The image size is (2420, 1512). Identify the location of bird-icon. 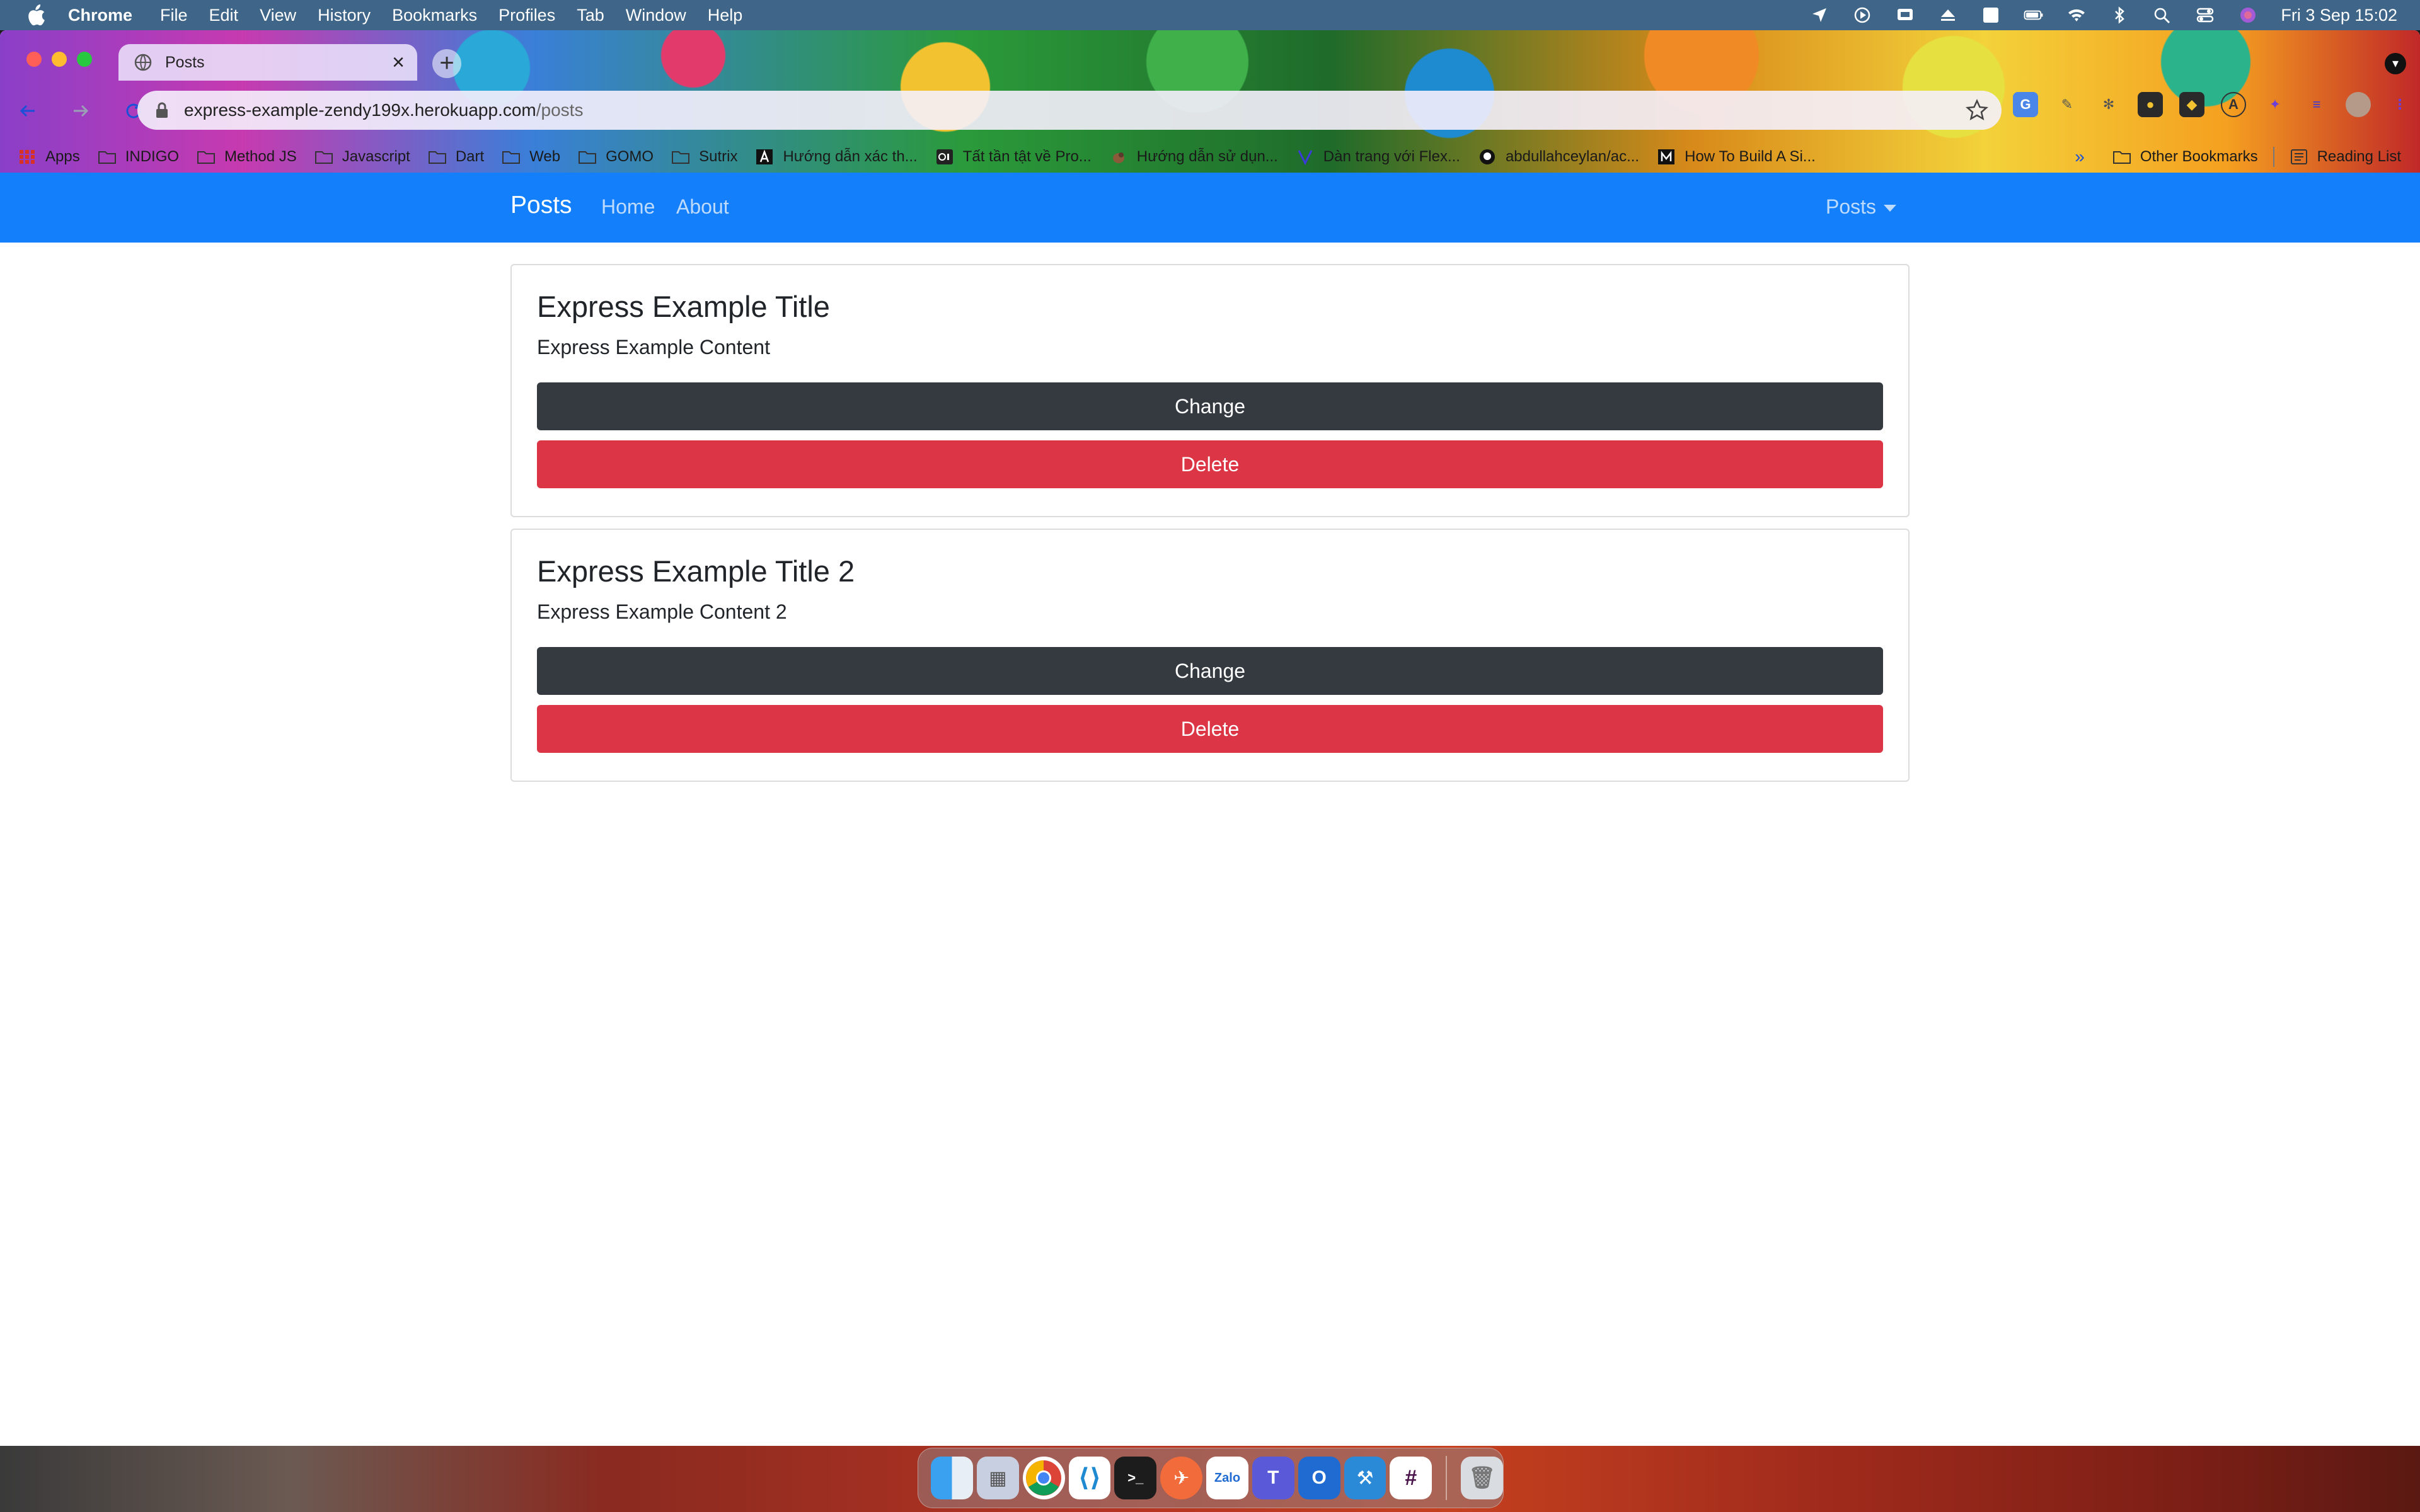
(1118, 157).